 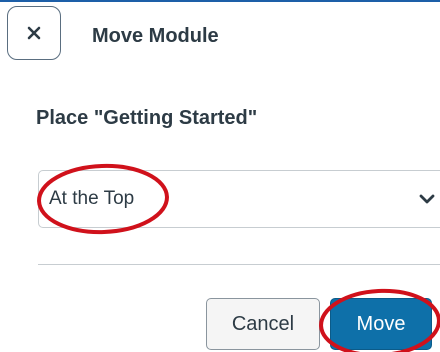 I want to click on chevron-down-icon, so click(x=427, y=199).